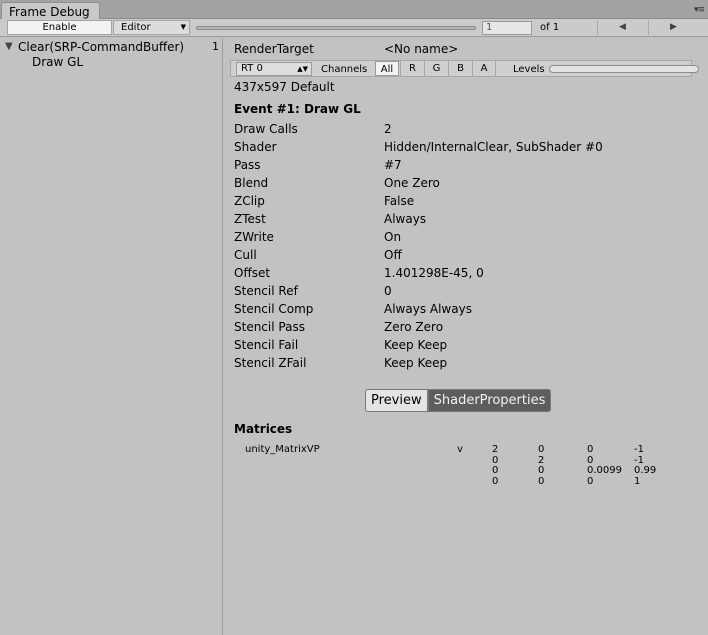 Image resolution: width=708 pixels, height=635 pixels. What do you see at coordinates (414, 327) in the screenshot?
I see `prop-value-stencil-pass: Zero Zero` at bounding box center [414, 327].